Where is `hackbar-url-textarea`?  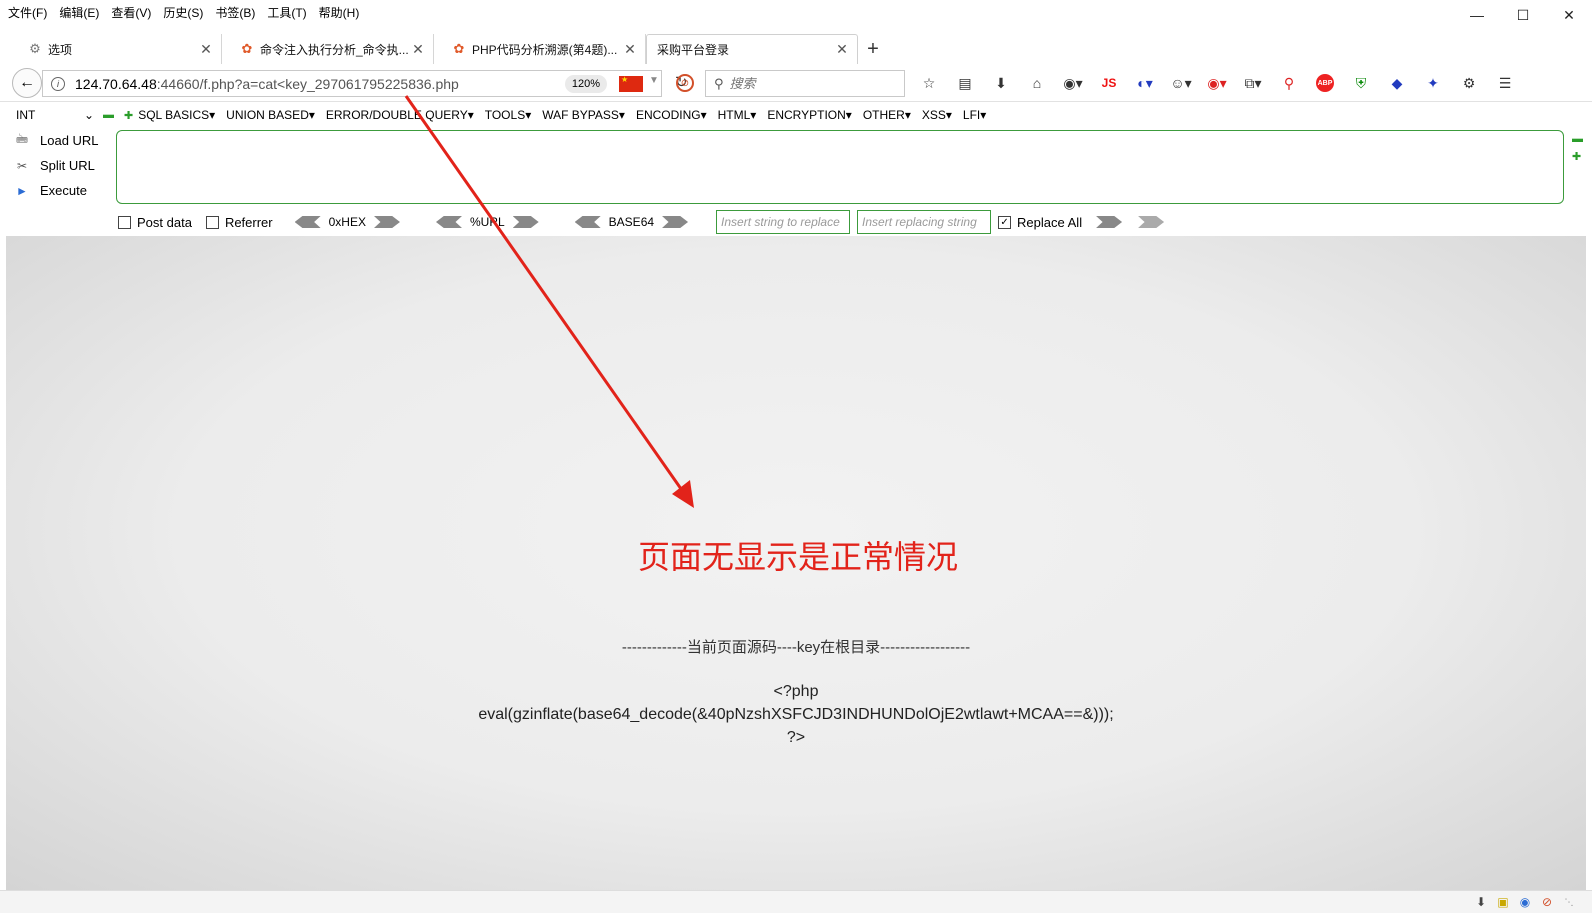
hackbar-url-textarea is located at coordinates (840, 167).